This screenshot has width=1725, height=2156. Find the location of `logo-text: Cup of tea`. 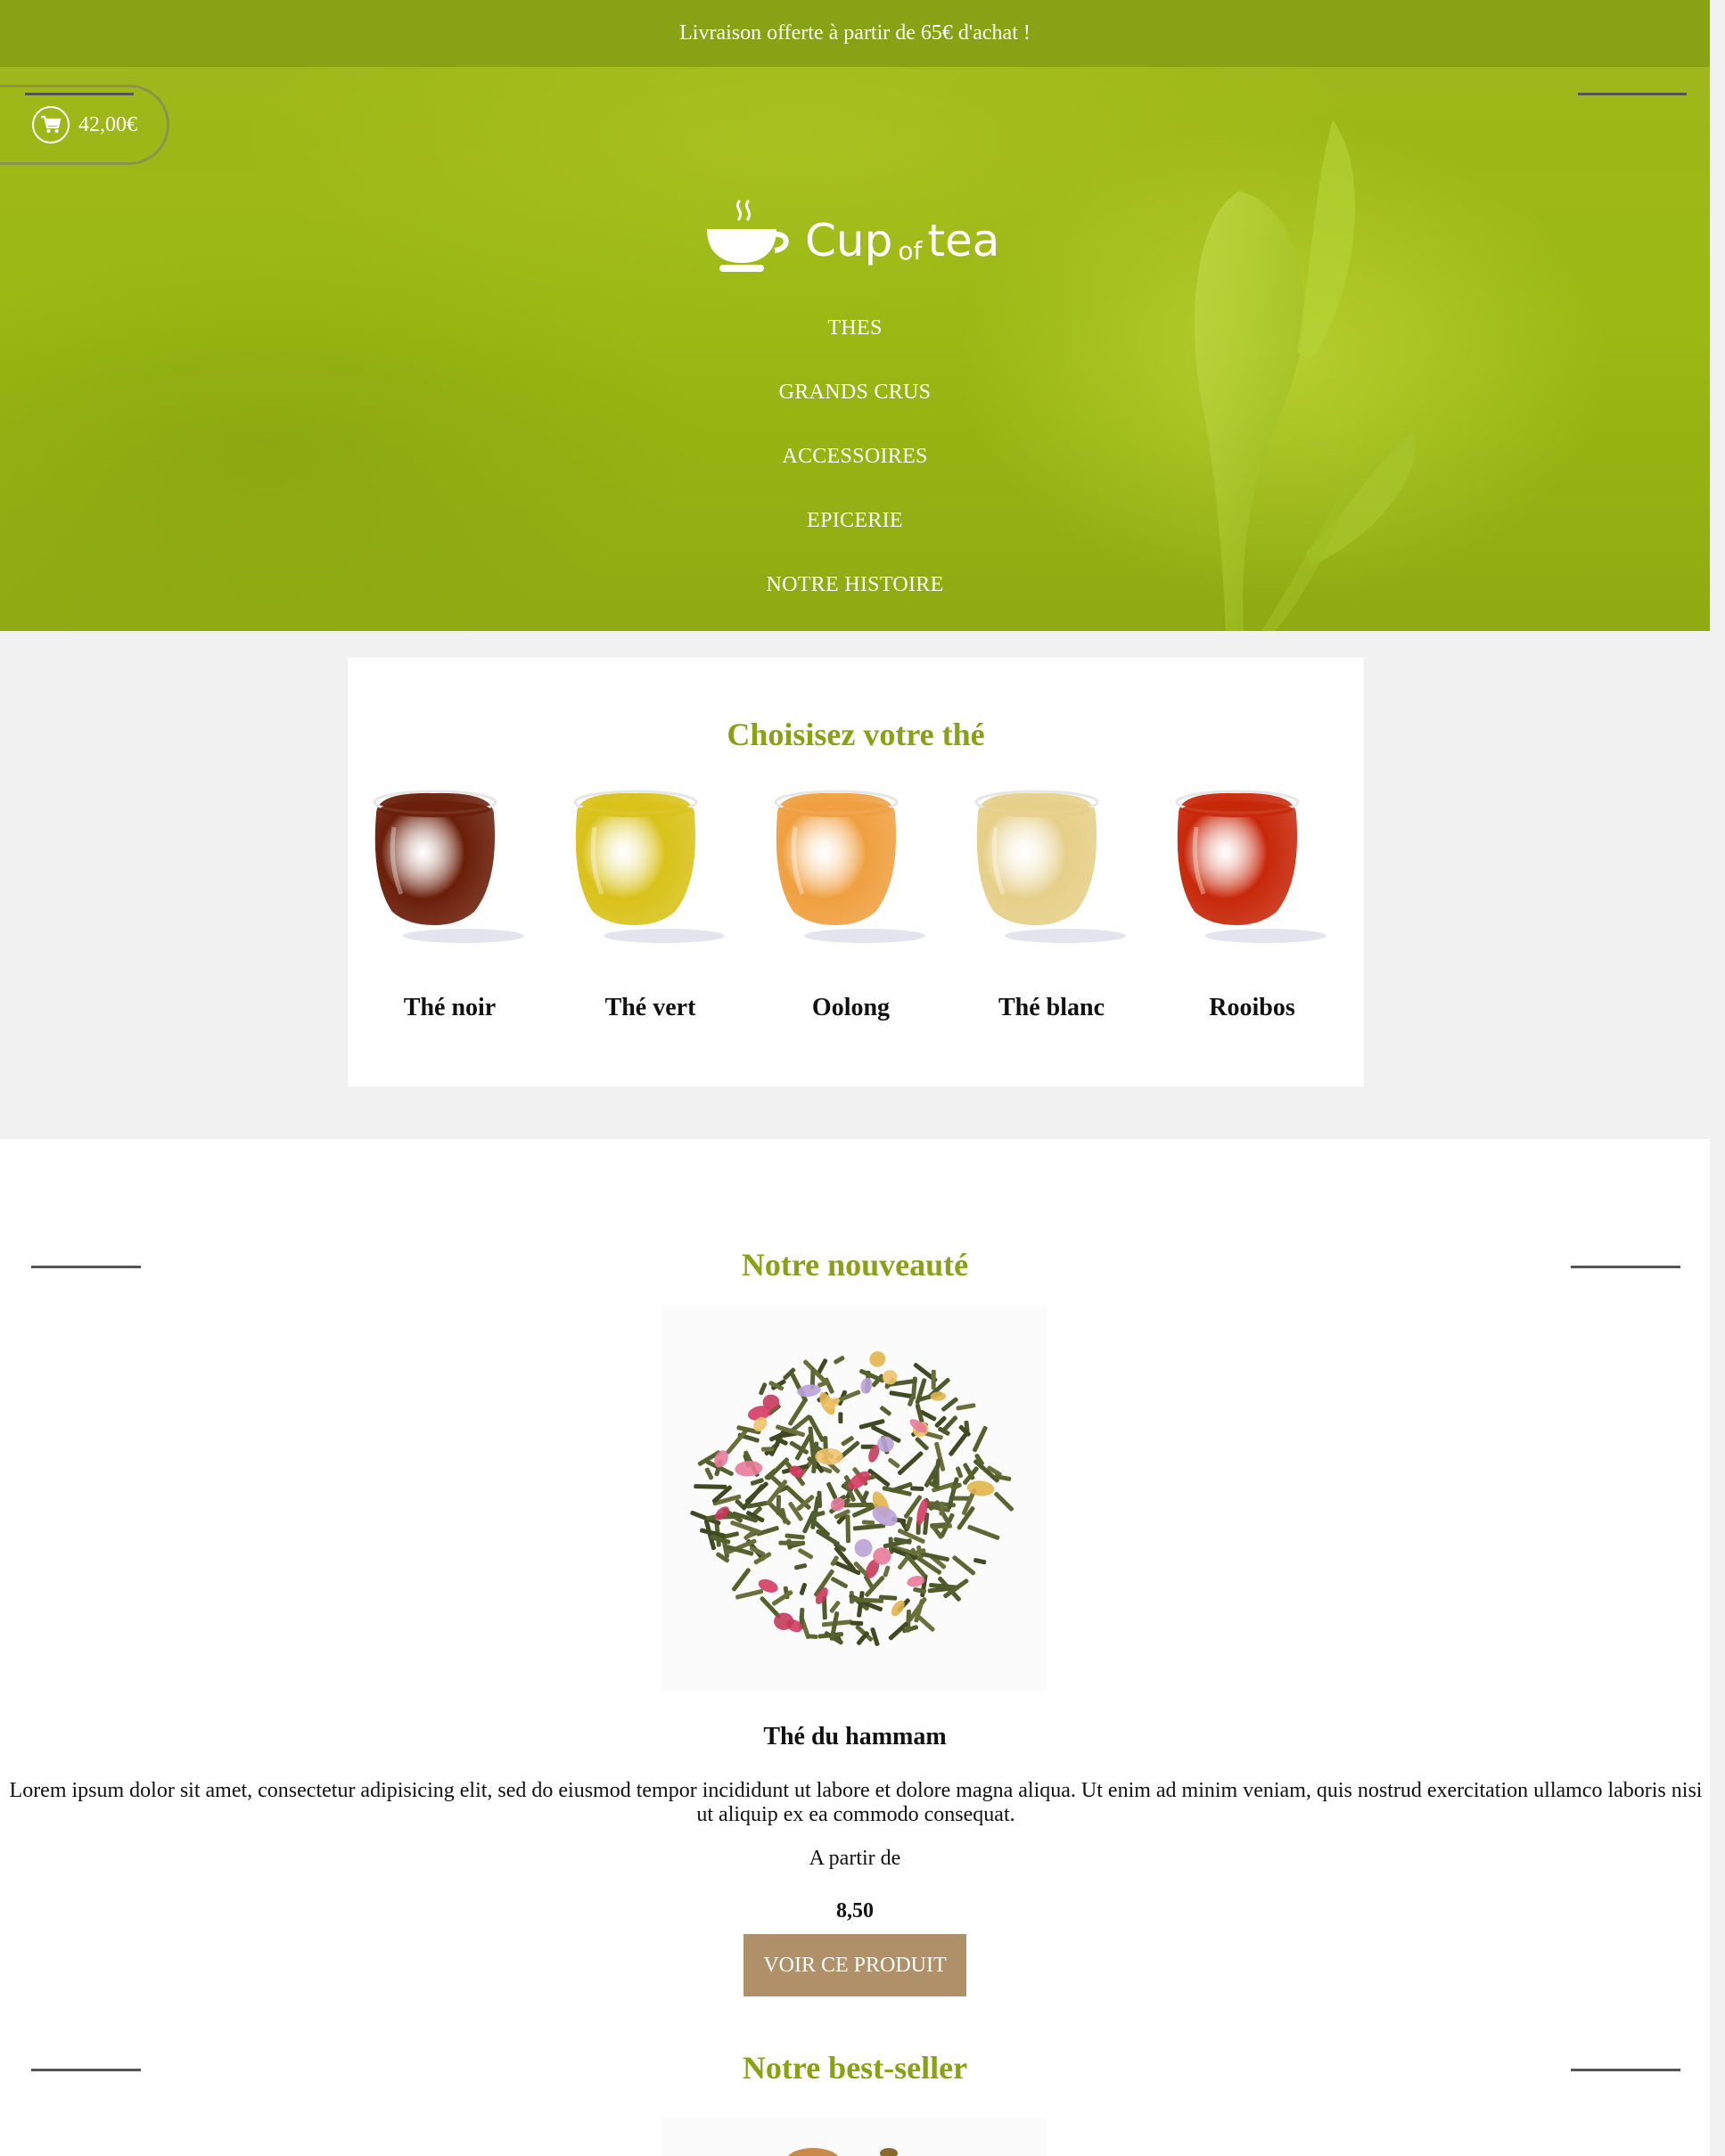

logo-text: Cup of tea is located at coordinates (902, 240).